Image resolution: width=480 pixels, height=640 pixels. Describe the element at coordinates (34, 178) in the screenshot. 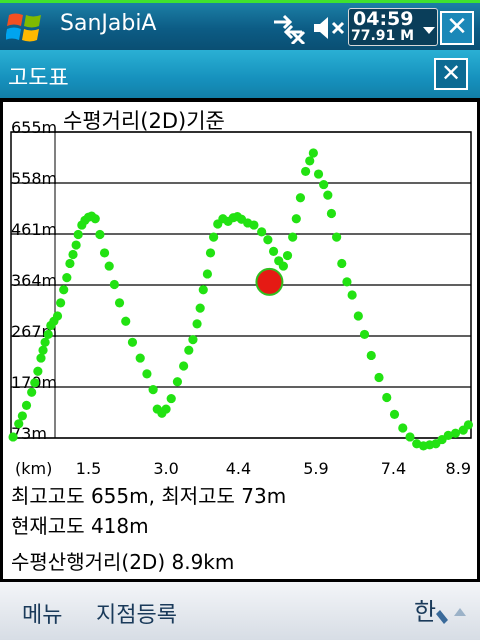

I see `y-tick-label: 558m` at that location.